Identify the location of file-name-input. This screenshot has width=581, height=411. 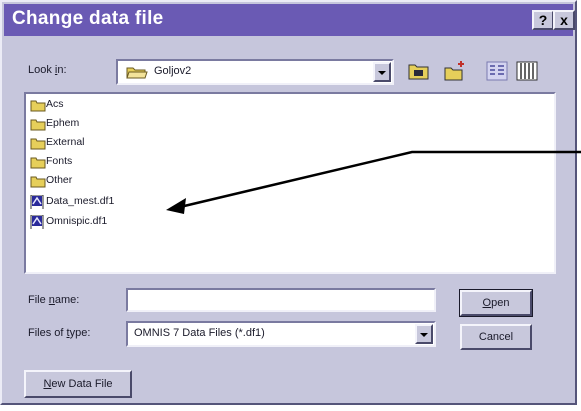
(281, 300).